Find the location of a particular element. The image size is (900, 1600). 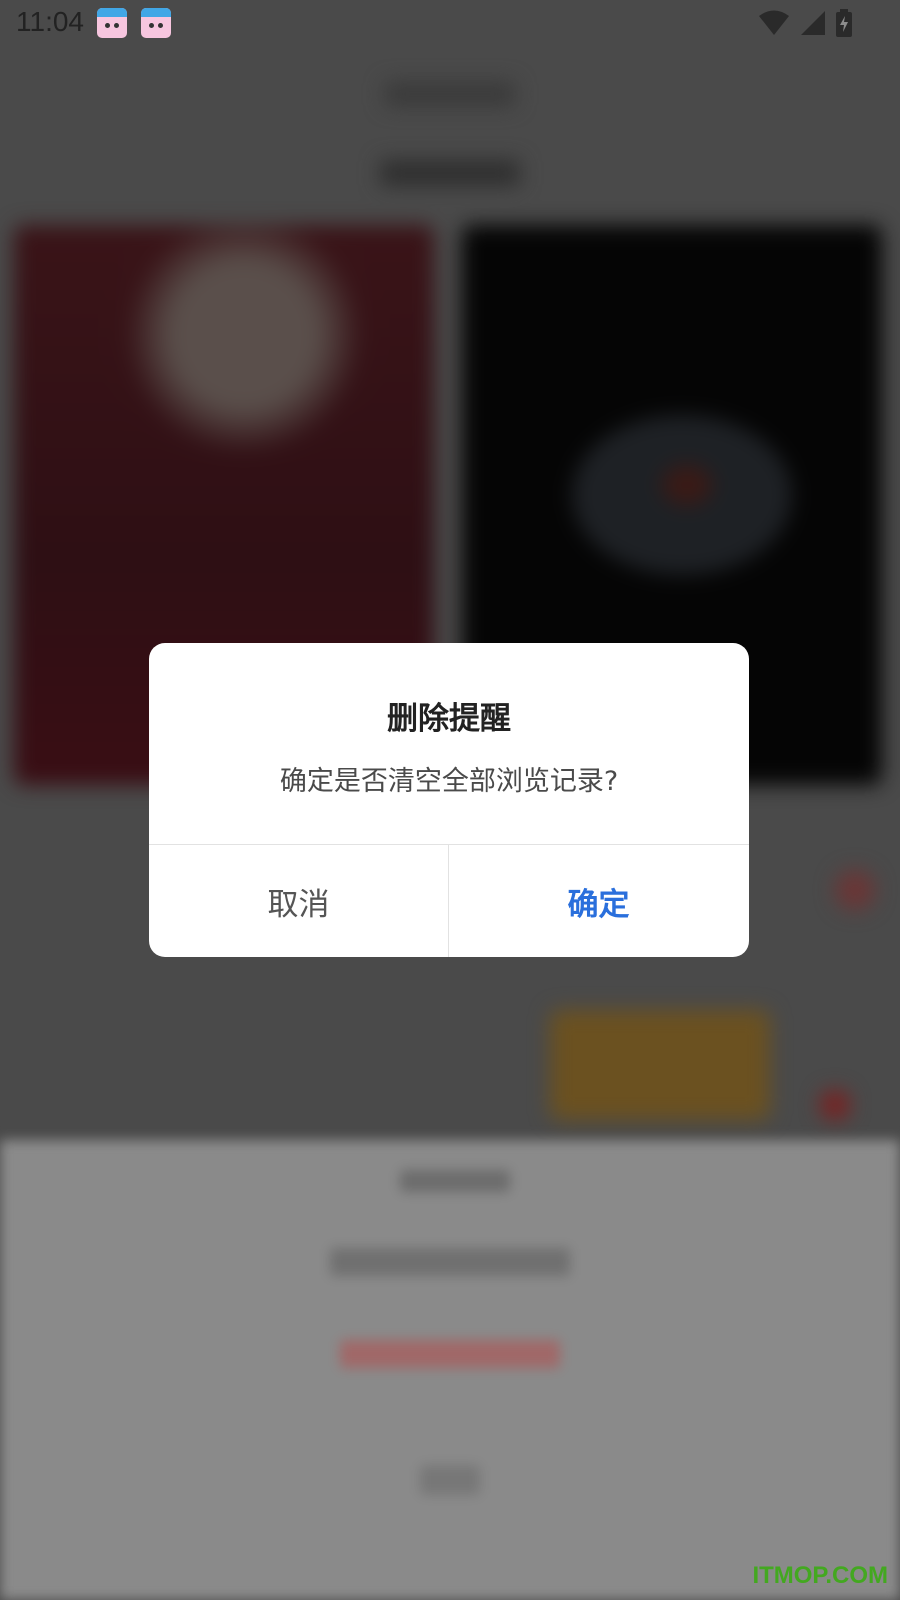

background-subtitle-placeholder is located at coordinates (450, 173).